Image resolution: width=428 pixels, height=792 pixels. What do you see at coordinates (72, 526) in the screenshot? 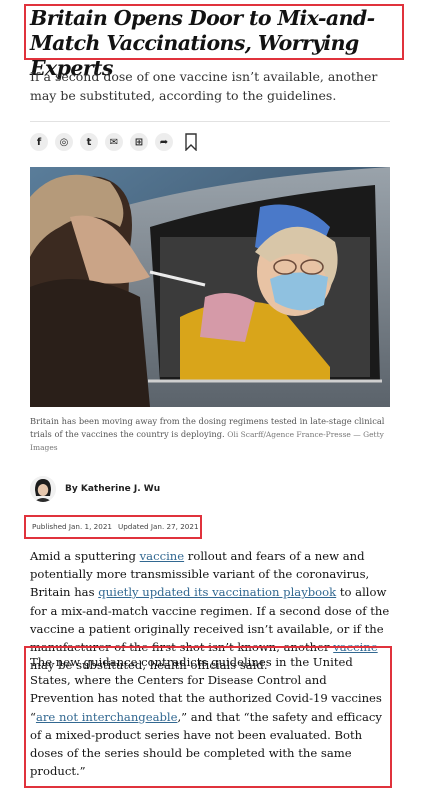
I see `published-date: Published Jan. 1, 2021` at bounding box center [72, 526].